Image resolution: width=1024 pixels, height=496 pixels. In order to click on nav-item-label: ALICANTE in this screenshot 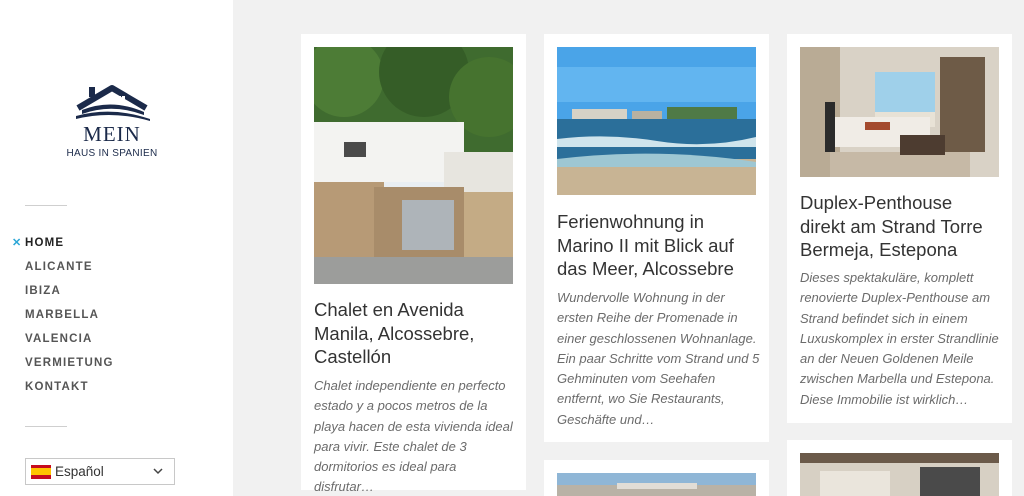, I will do `click(59, 267)`.